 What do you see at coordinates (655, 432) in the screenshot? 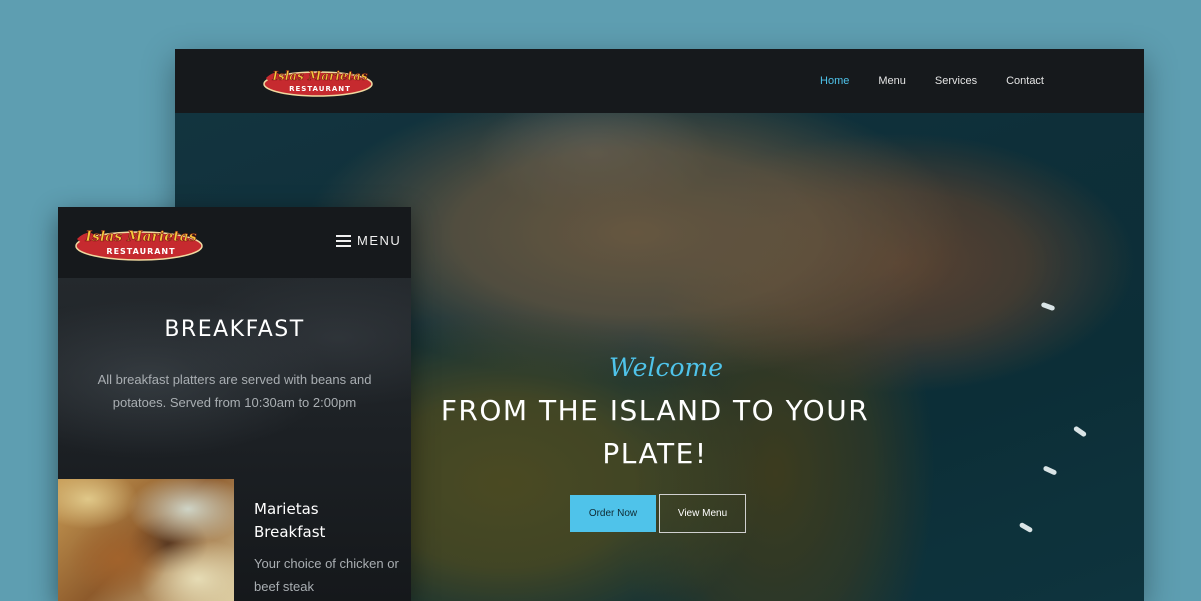
I see `hero-headline: FROM THE ISLAND TO YOUR PLATE!` at bounding box center [655, 432].